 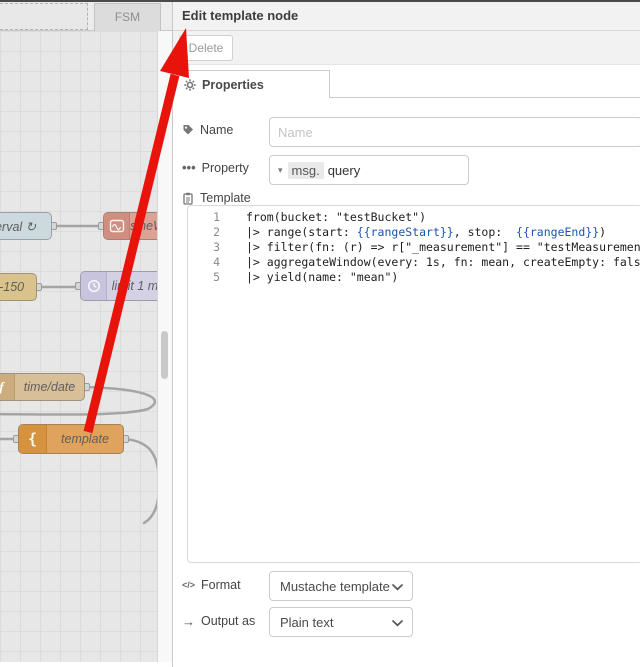 What do you see at coordinates (485, 97) in the screenshot?
I see `tab-underline` at bounding box center [485, 97].